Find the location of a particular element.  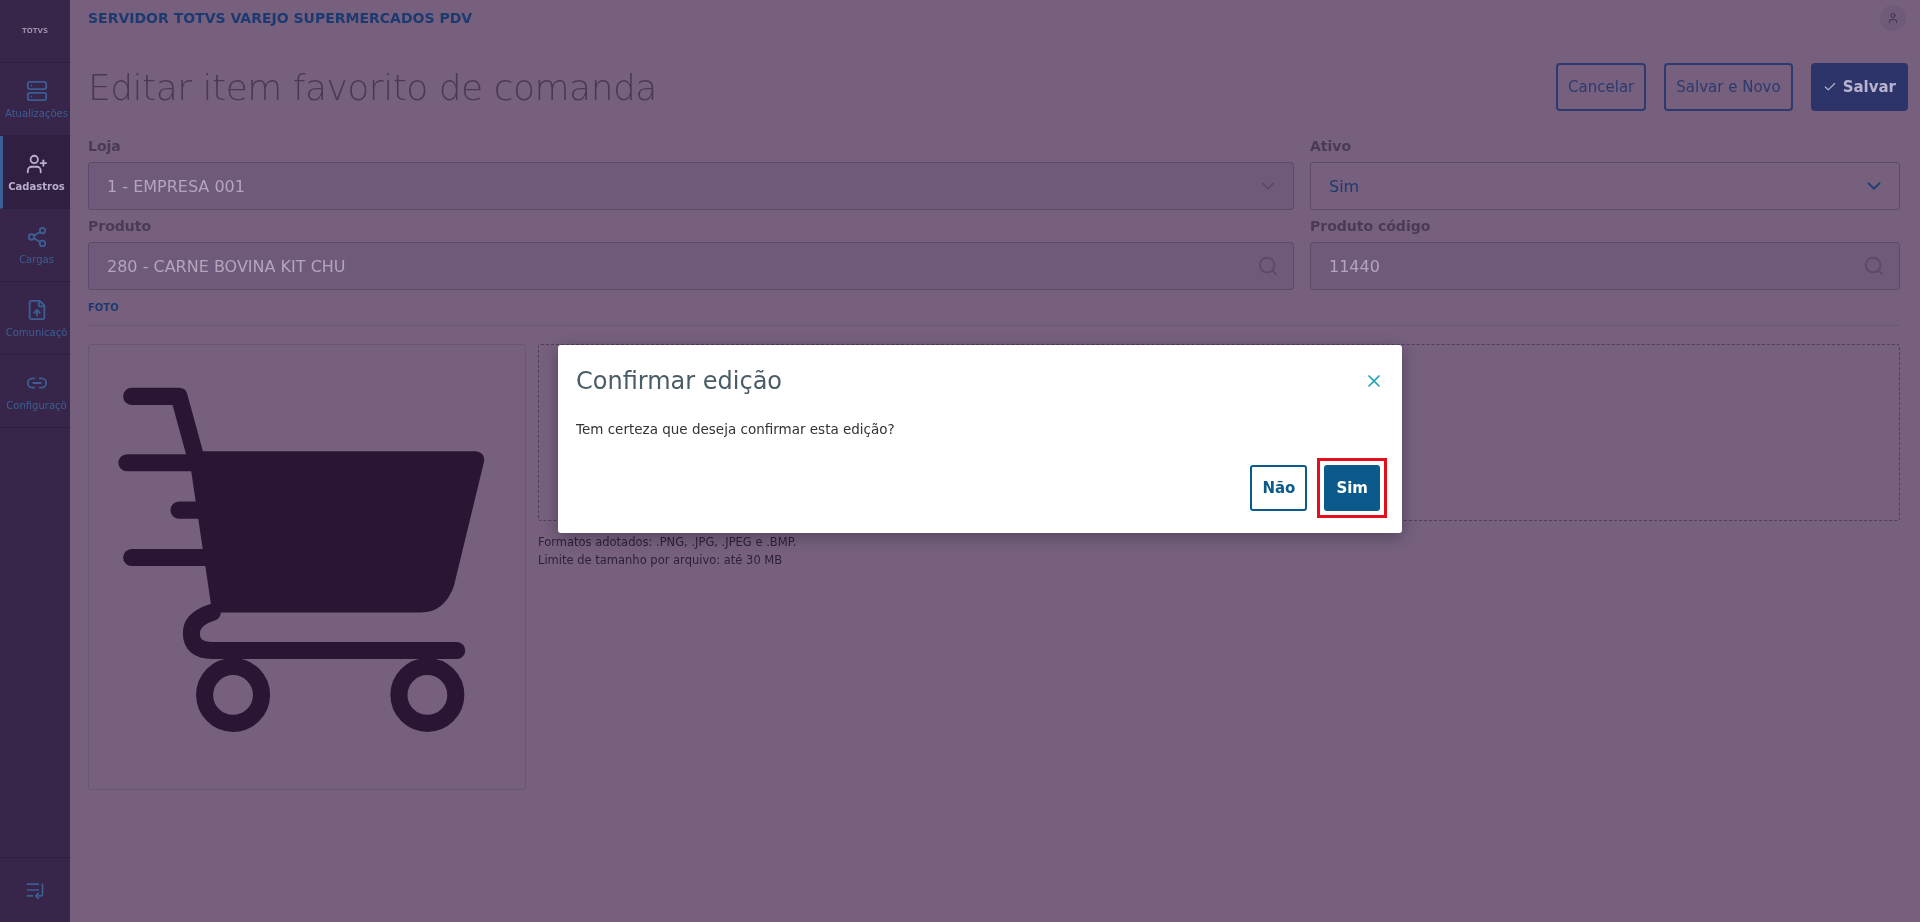

share-icon is located at coordinates (36, 236).